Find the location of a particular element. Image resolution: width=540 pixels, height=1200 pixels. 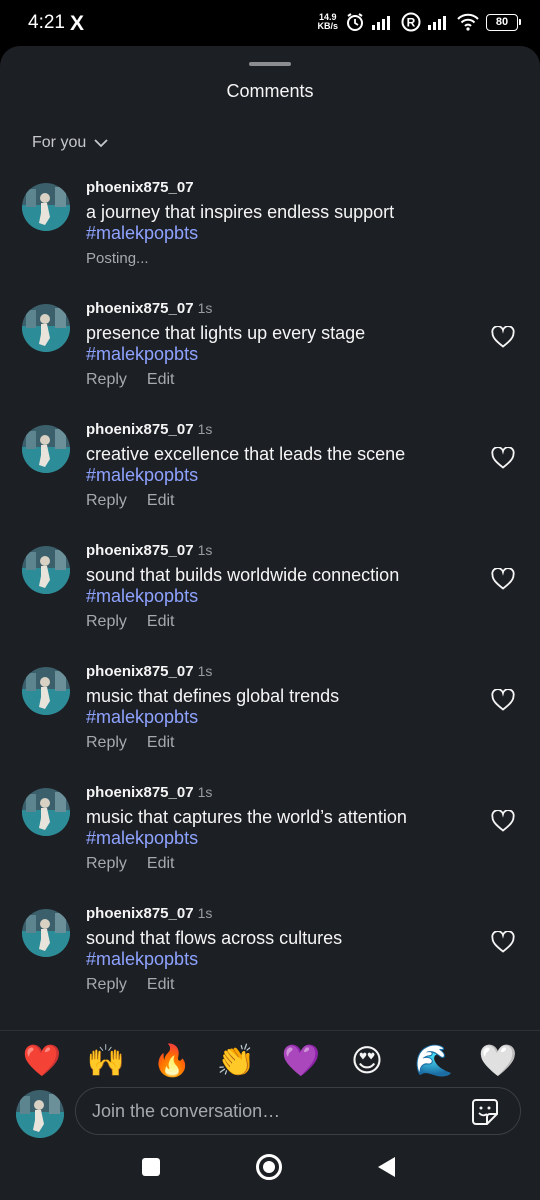

emoji-reaction-button: 🙌 is located at coordinates (106, 1061).